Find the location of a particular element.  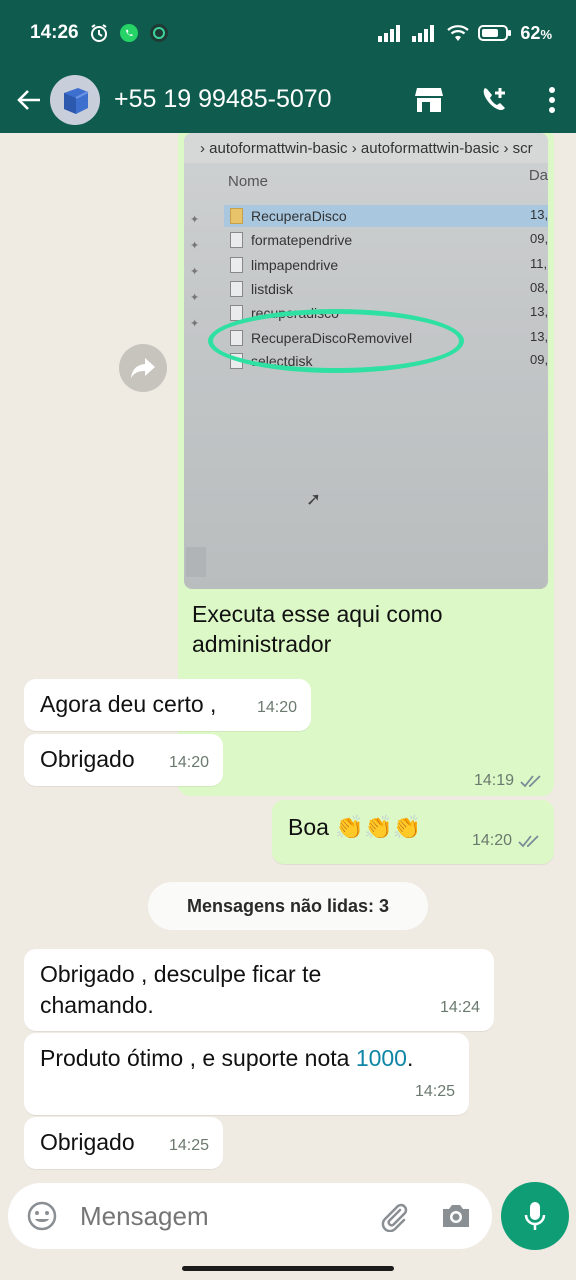

wifi-icon is located at coordinates (458, 33).